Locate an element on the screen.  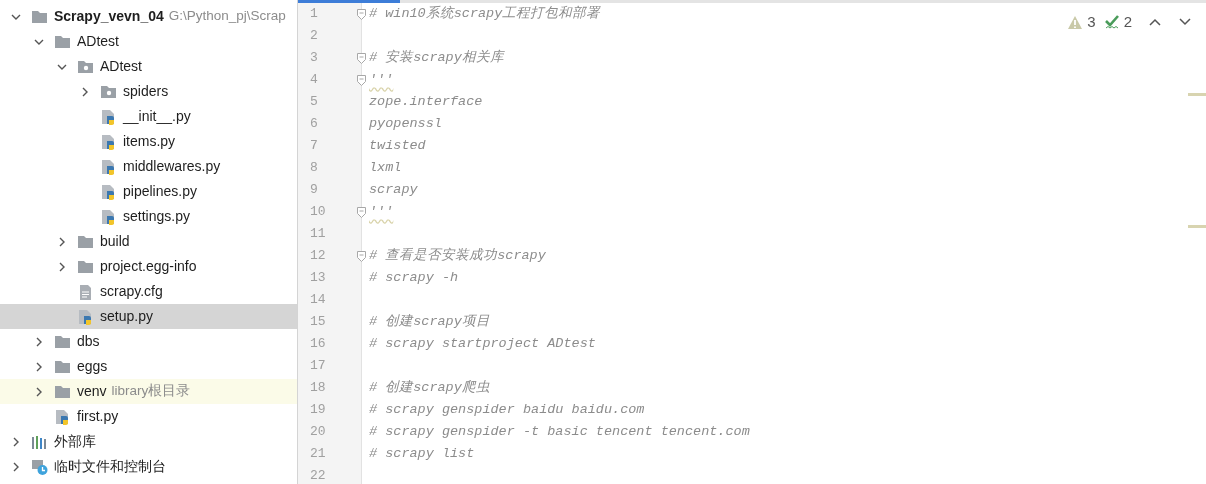
tree-item: eggs is located at coordinates (148, 366).